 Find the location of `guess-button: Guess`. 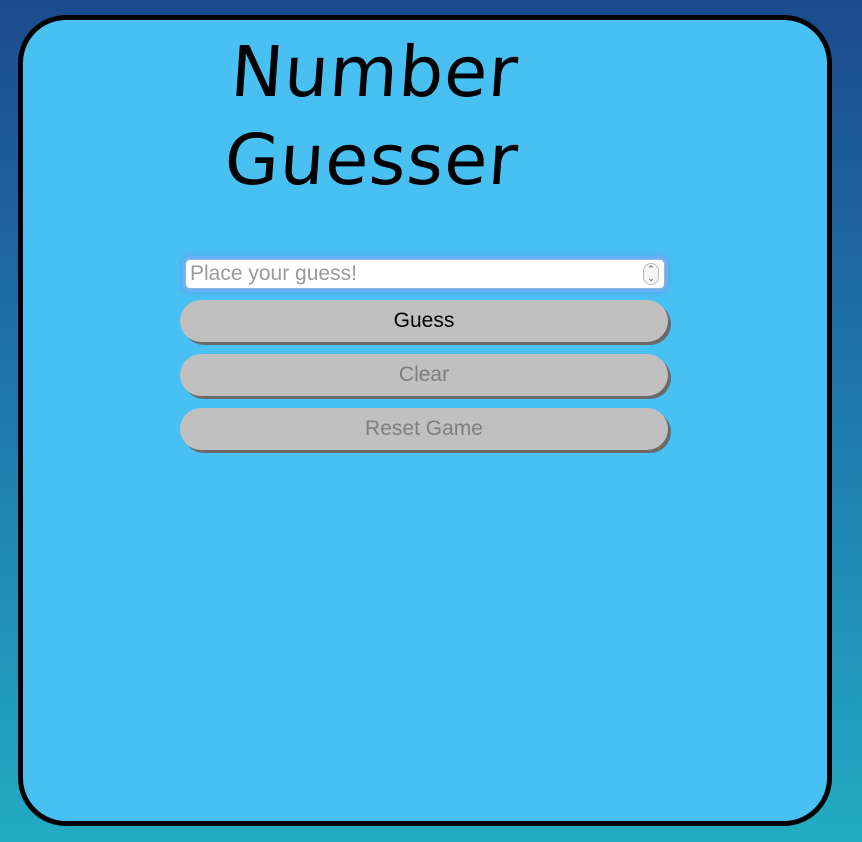

guess-button: Guess is located at coordinates (424, 321).